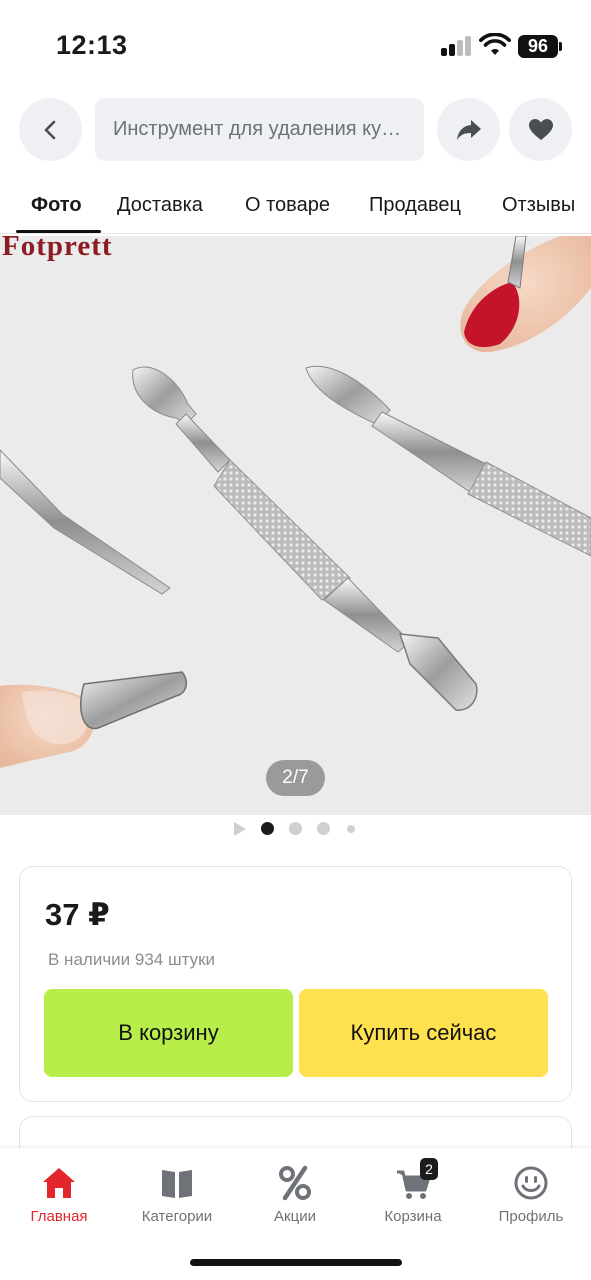 The height and width of the screenshot is (1280, 591). What do you see at coordinates (132, 959) in the screenshot?
I see `stock-status: В наличии 934 штуки` at bounding box center [132, 959].